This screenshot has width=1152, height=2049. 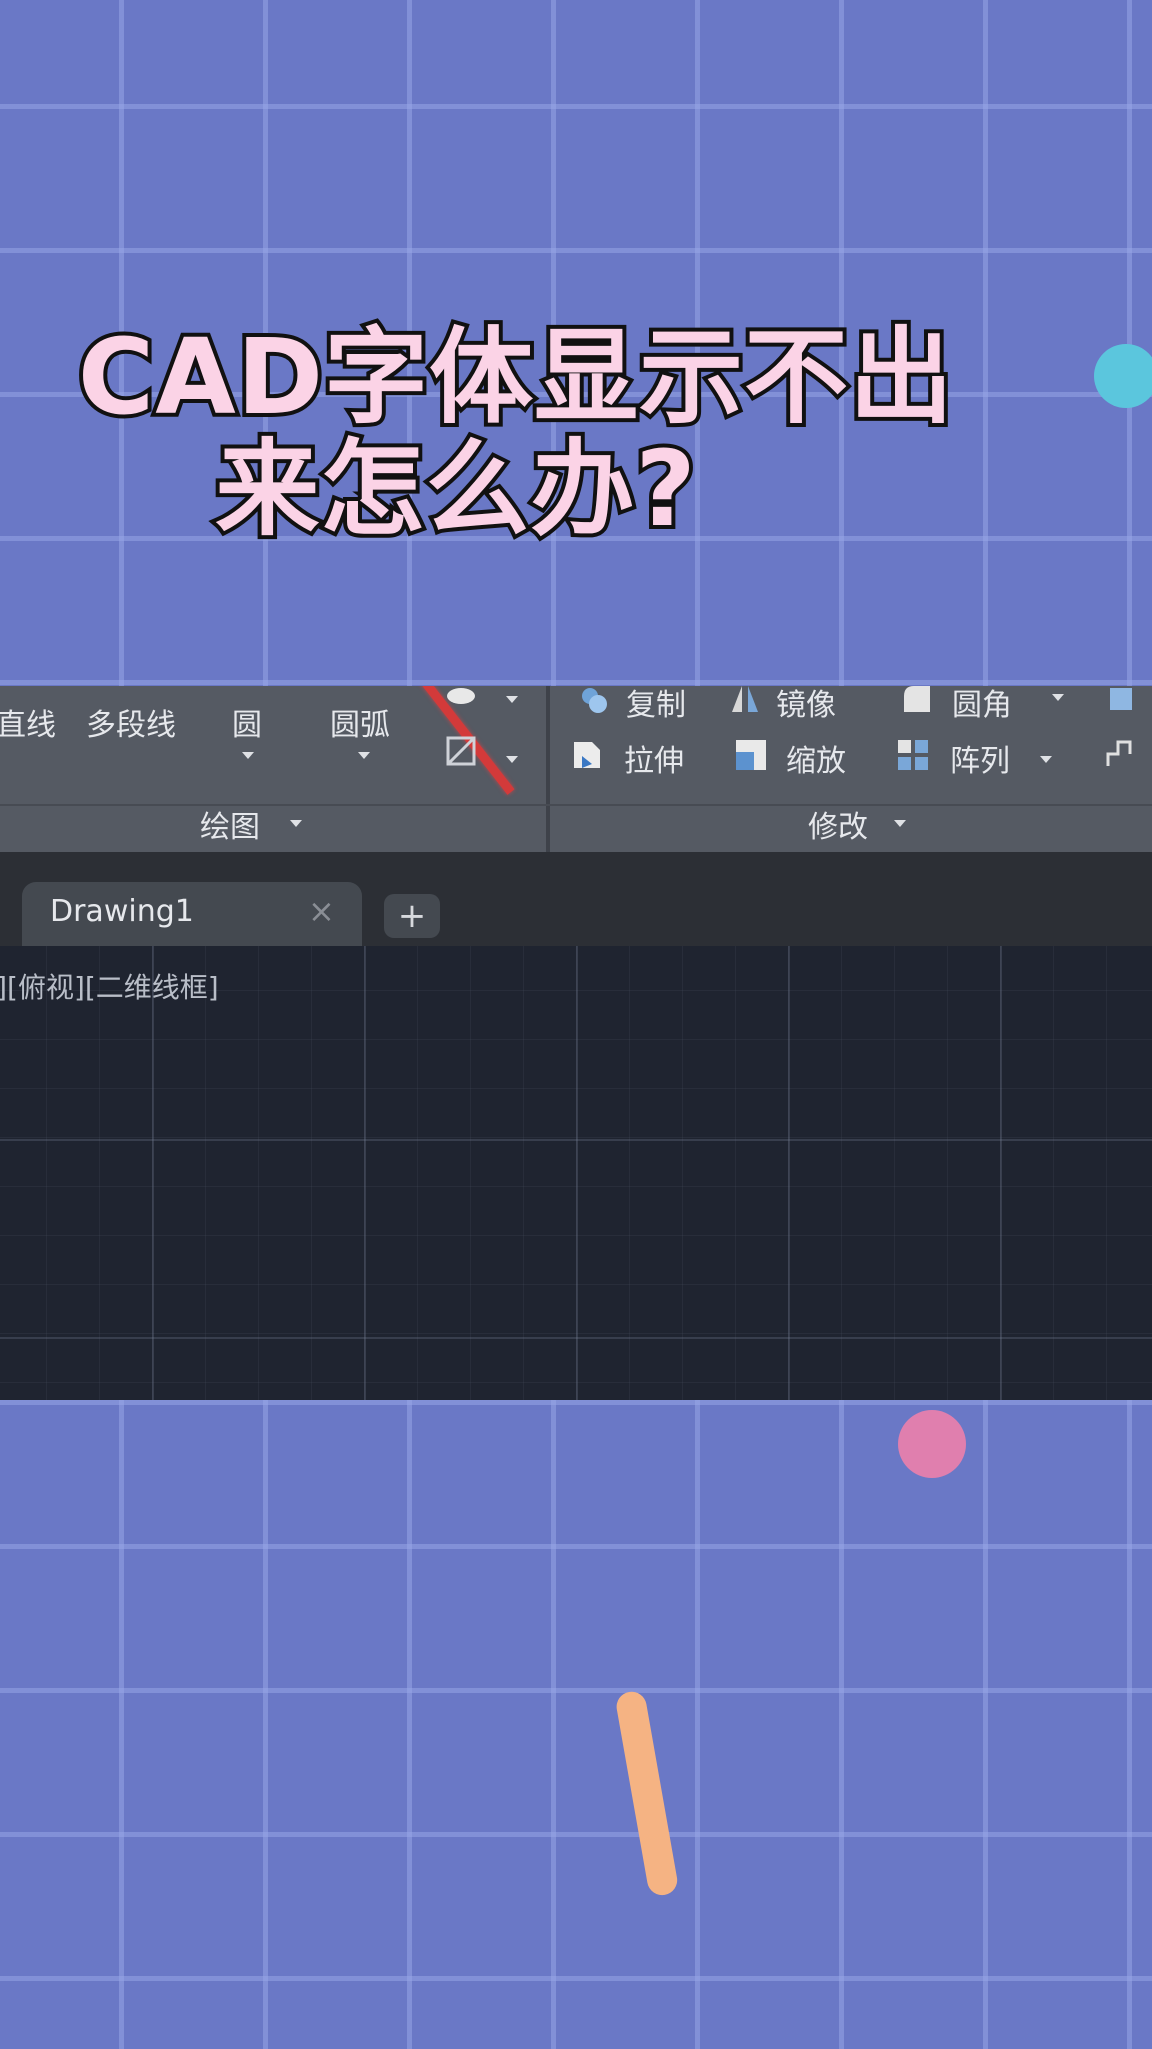 What do you see at coordinates (587, 755) in the screenshot?
I see `stretch-icon` at bounding box center [587, 755].